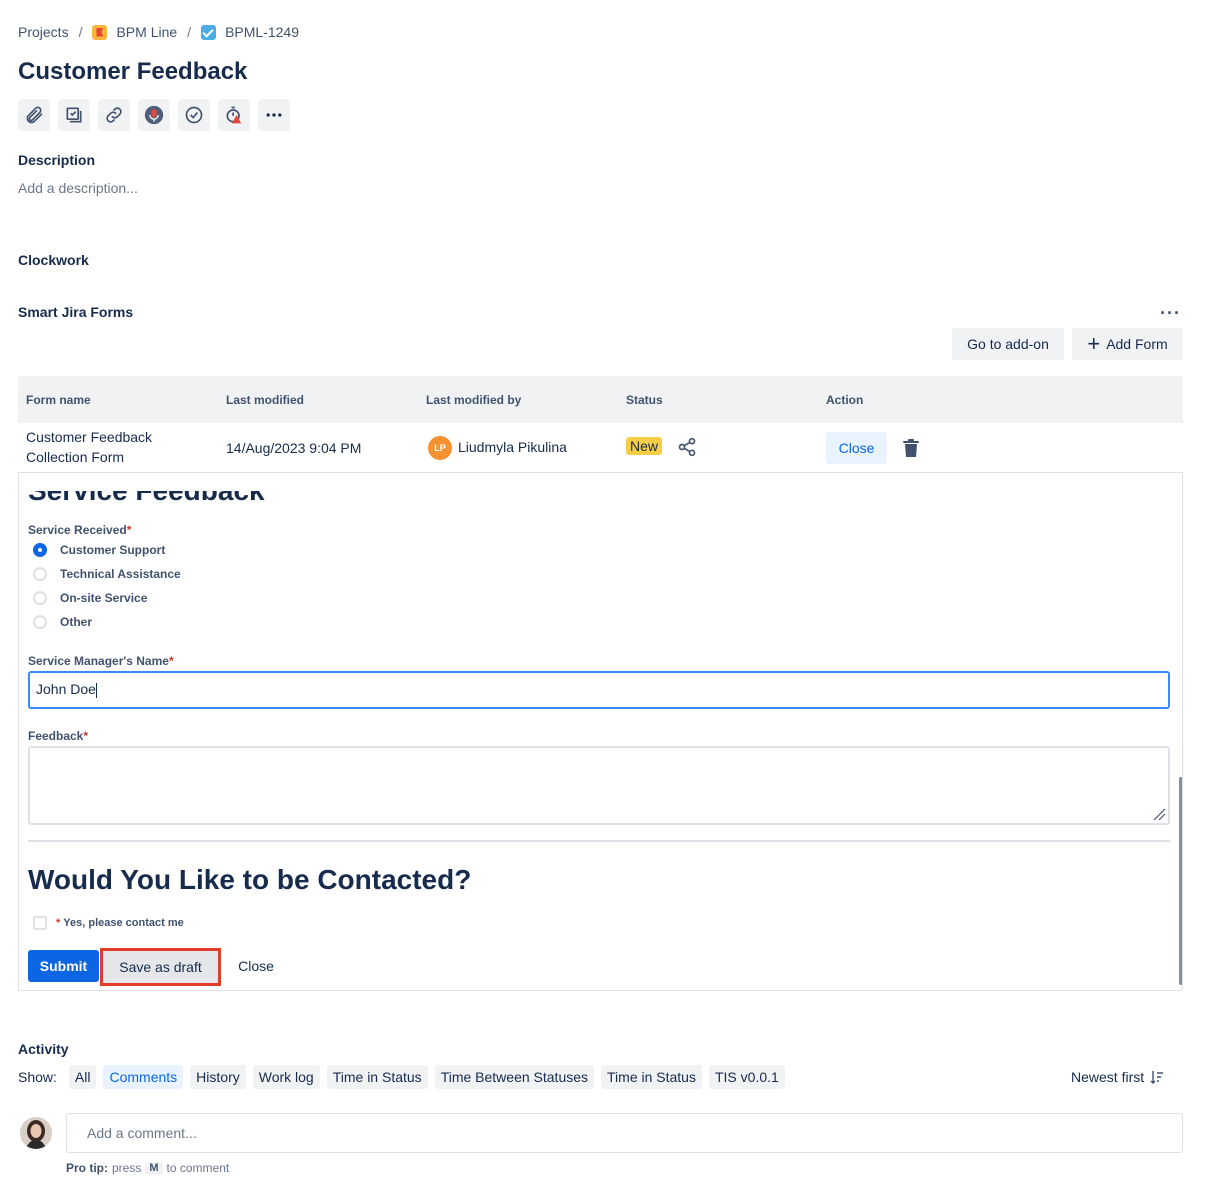 This screenshot has height=1192, width=1206. I want to click on clock-icon, so click(194, 115).